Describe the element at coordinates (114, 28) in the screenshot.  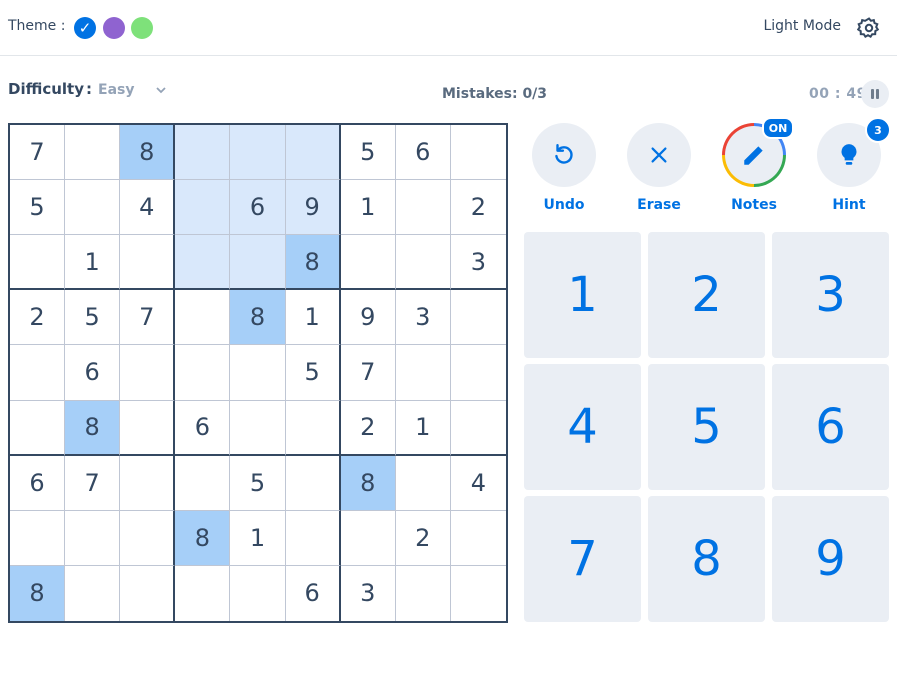
I see `theme-swatch-purple` at that location.